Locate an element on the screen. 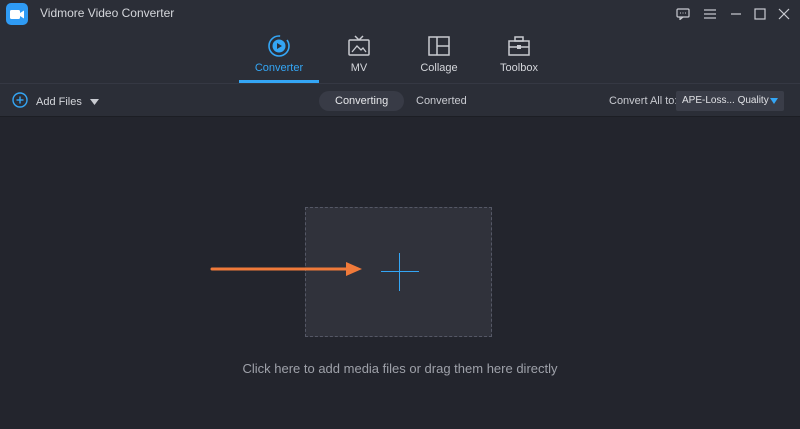 The image size is (800, 429). tab-toolbox-label: Toolbox is located at coordinates (519, 68).